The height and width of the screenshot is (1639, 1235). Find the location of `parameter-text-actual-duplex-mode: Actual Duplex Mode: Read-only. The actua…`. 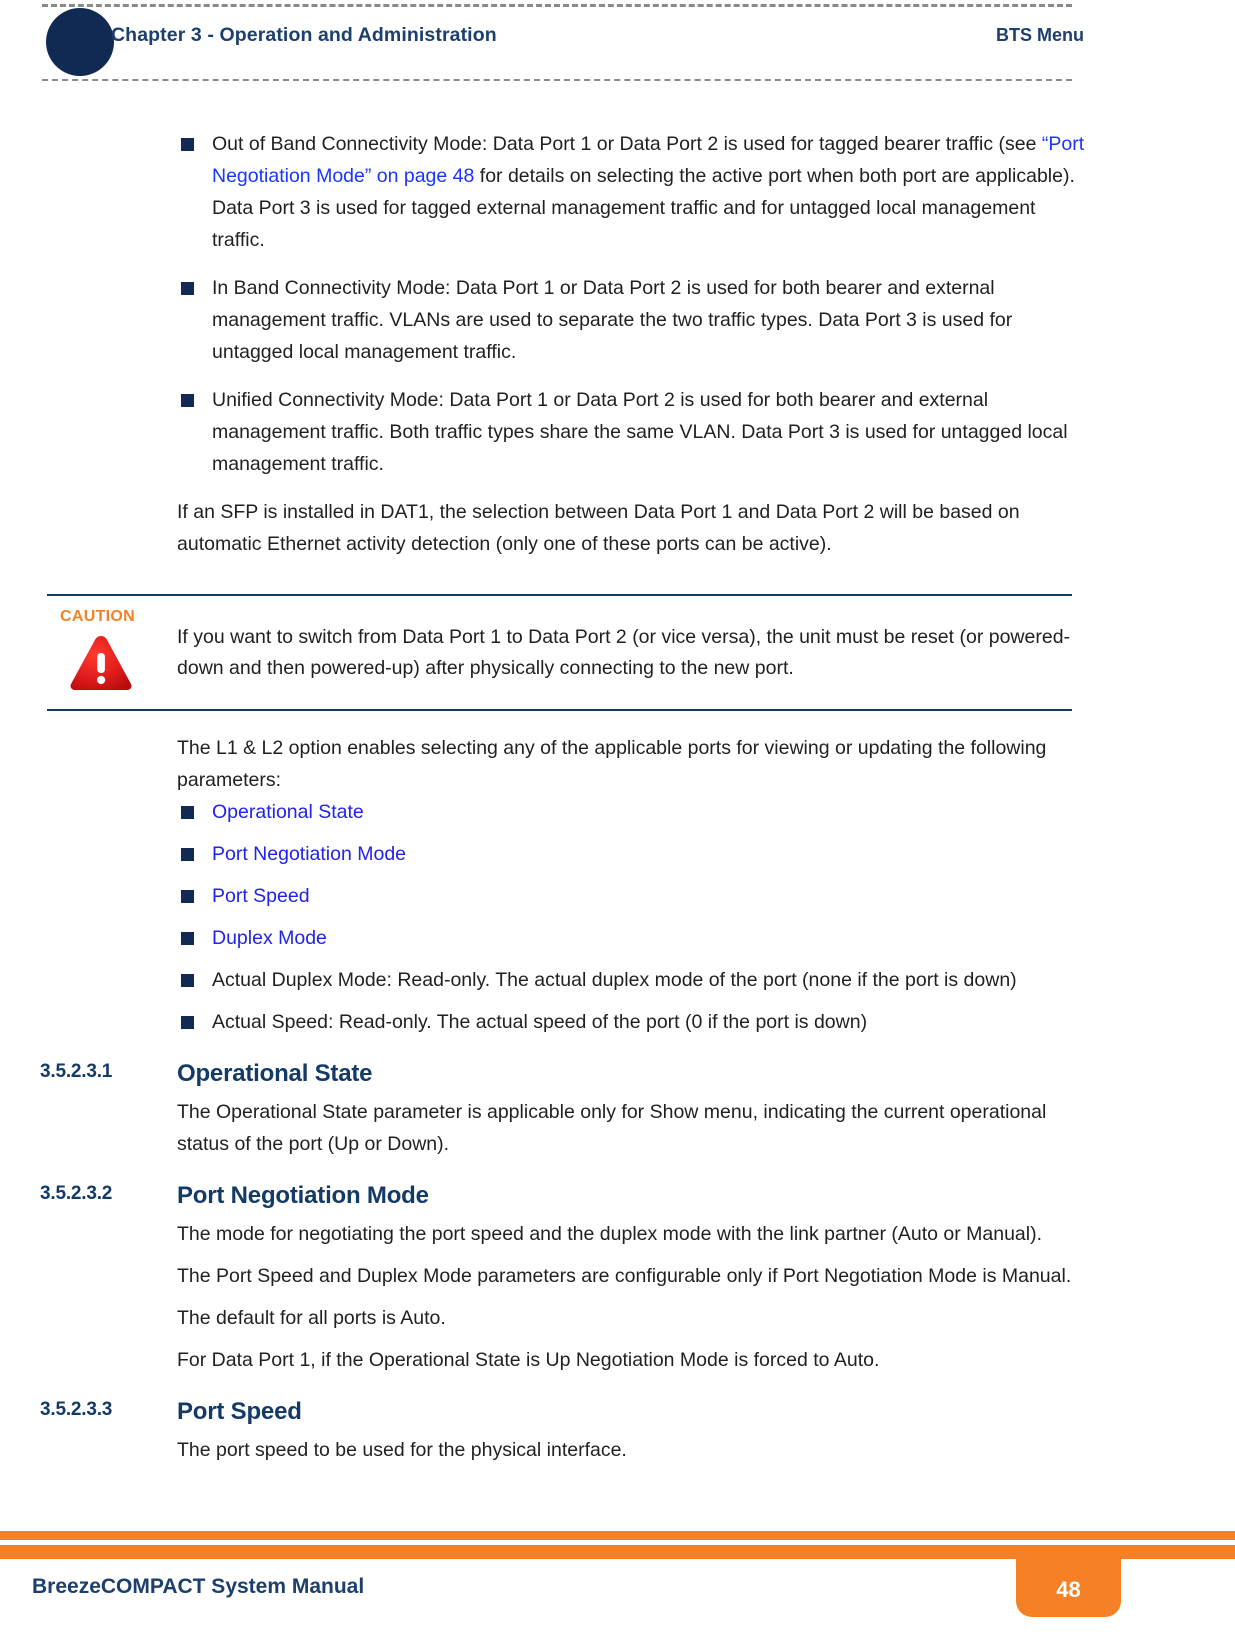

parameter-text-actual-duplex-mode: Actual Duplex Mode: Read-only. The actua… is located at coordinates (614, 980).